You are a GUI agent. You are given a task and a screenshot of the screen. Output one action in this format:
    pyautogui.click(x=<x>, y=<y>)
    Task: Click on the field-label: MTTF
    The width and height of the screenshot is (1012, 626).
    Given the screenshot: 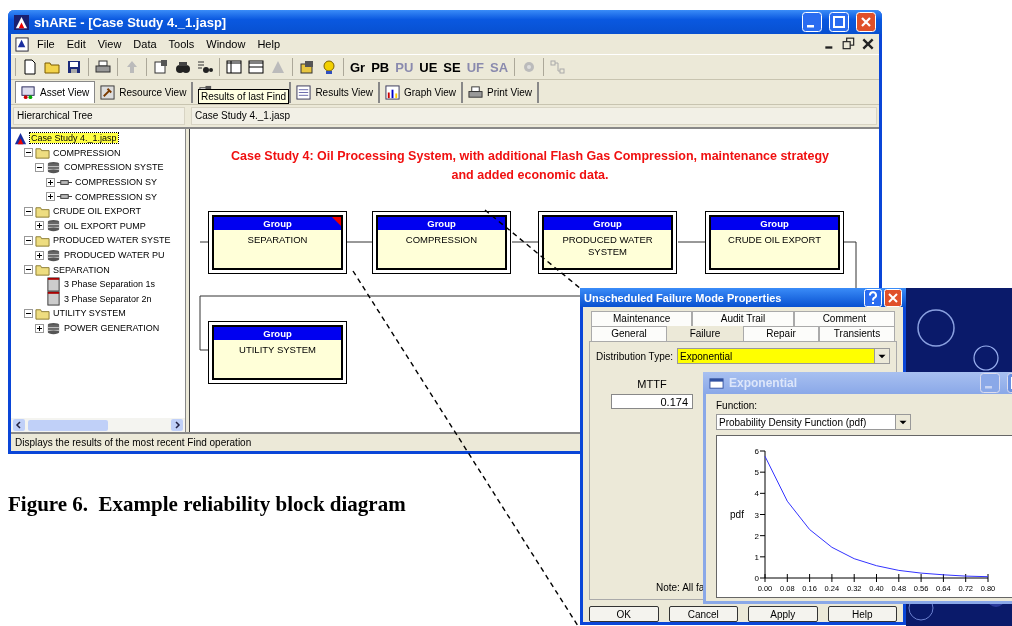 What is the action you would take?
    pyautogui.click(x=652, y=384)
    